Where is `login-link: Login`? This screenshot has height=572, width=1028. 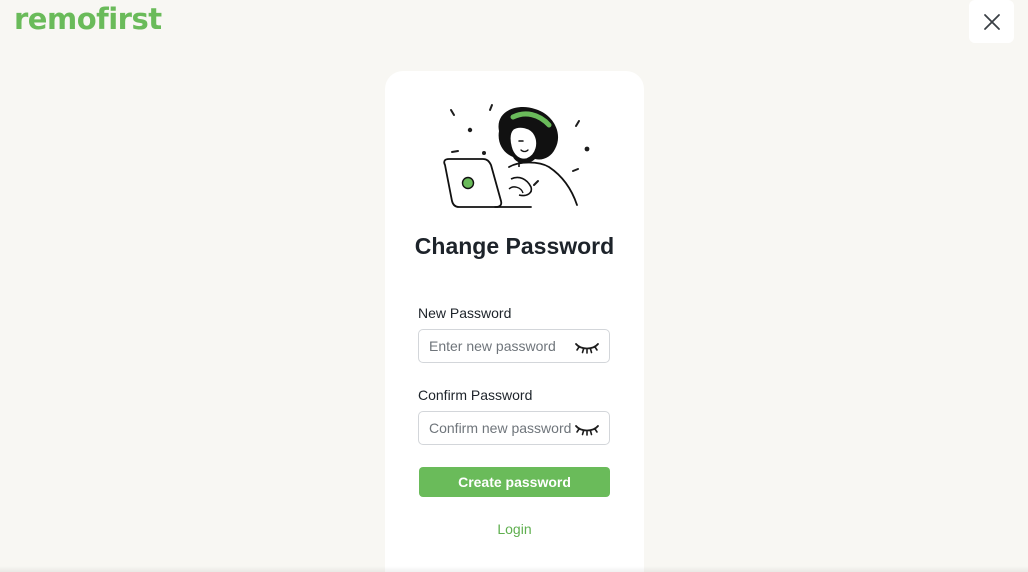
login-link: Login is located at coordinates (514, 529).